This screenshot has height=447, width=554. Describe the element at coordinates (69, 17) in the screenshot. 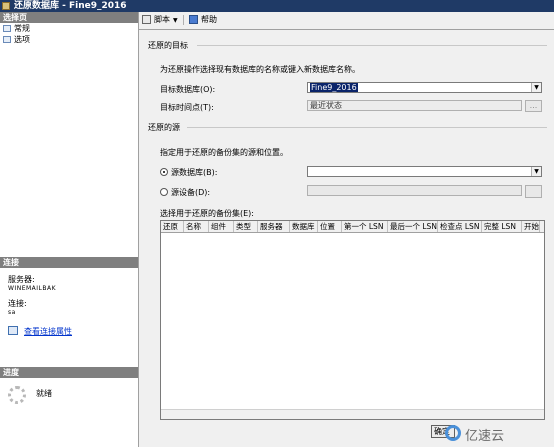

I see `pages-header: 选择页` at that location.